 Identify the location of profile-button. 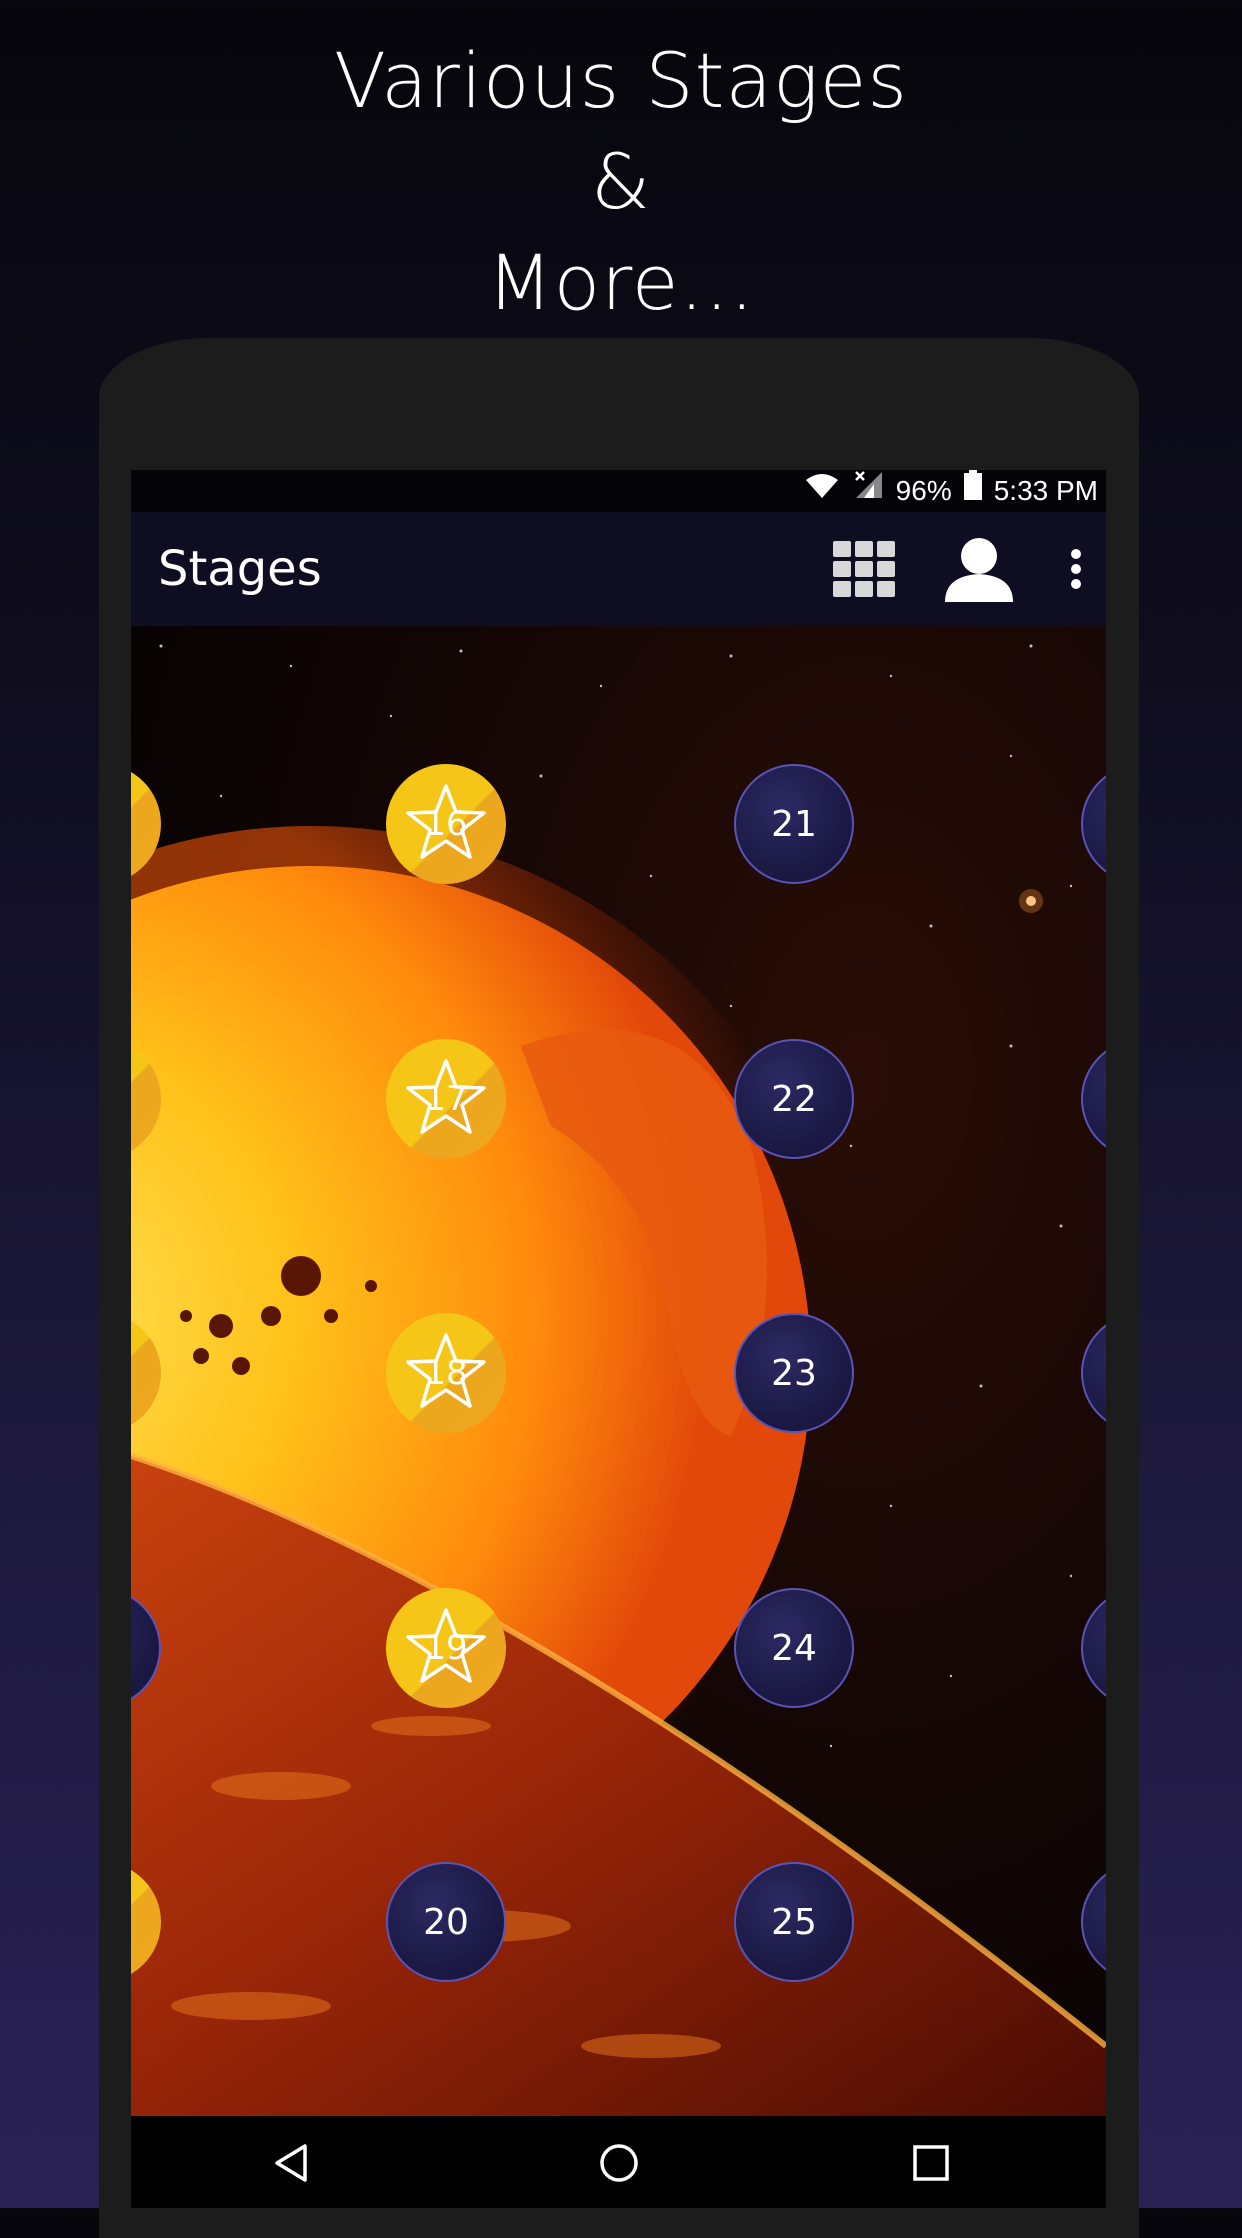
(979, 569).